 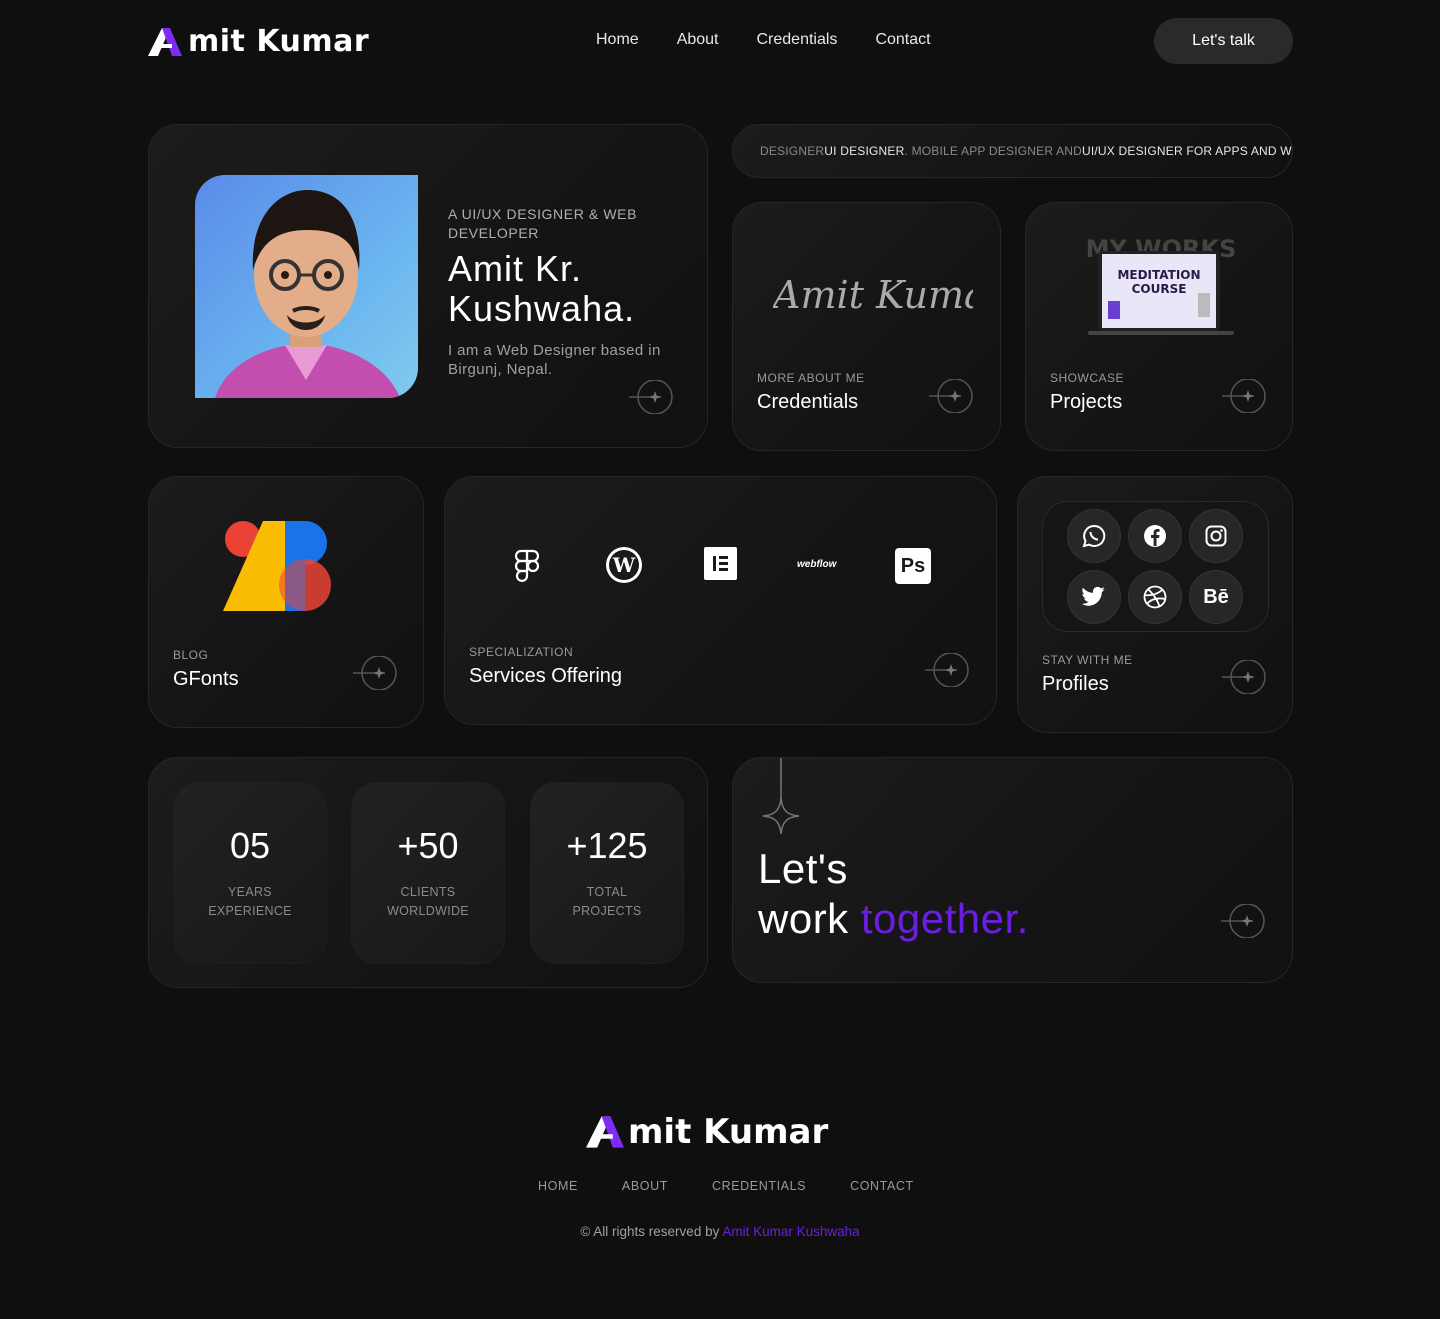 What do you see at coordinates (790, 1231) in the screenshot?
I see `copyright-name: Amit Kumar Kushwaha` at bounding box center [790, 1231].